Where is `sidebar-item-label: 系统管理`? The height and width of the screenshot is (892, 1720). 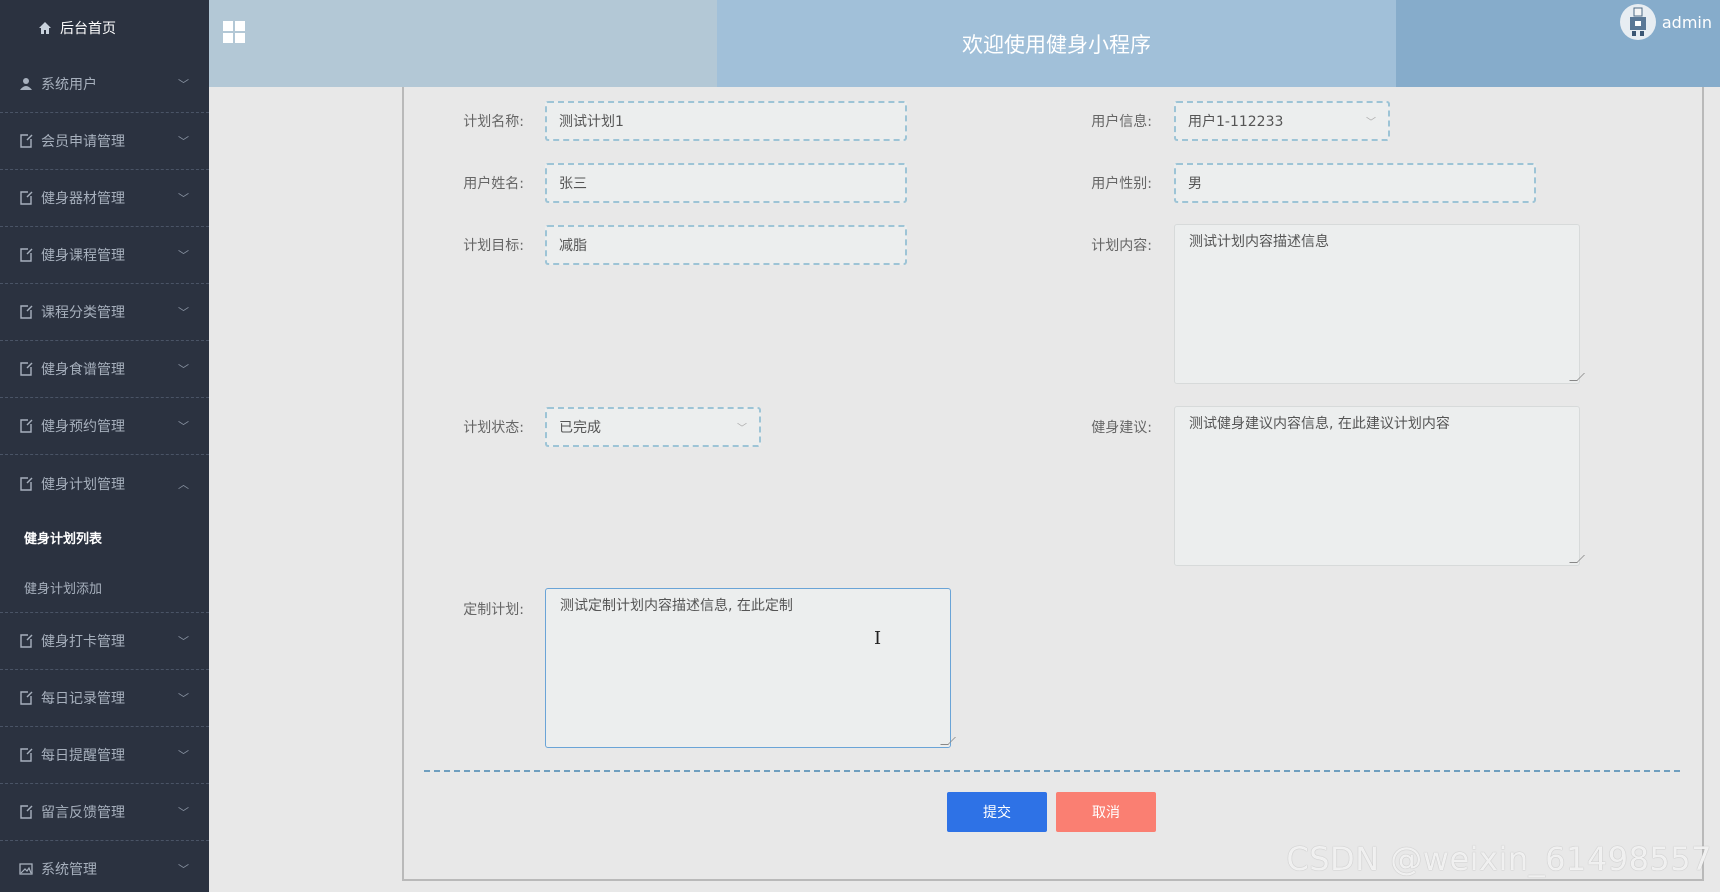
sidebar-item-label: 系统管理 is located at coordinates (69, 870).